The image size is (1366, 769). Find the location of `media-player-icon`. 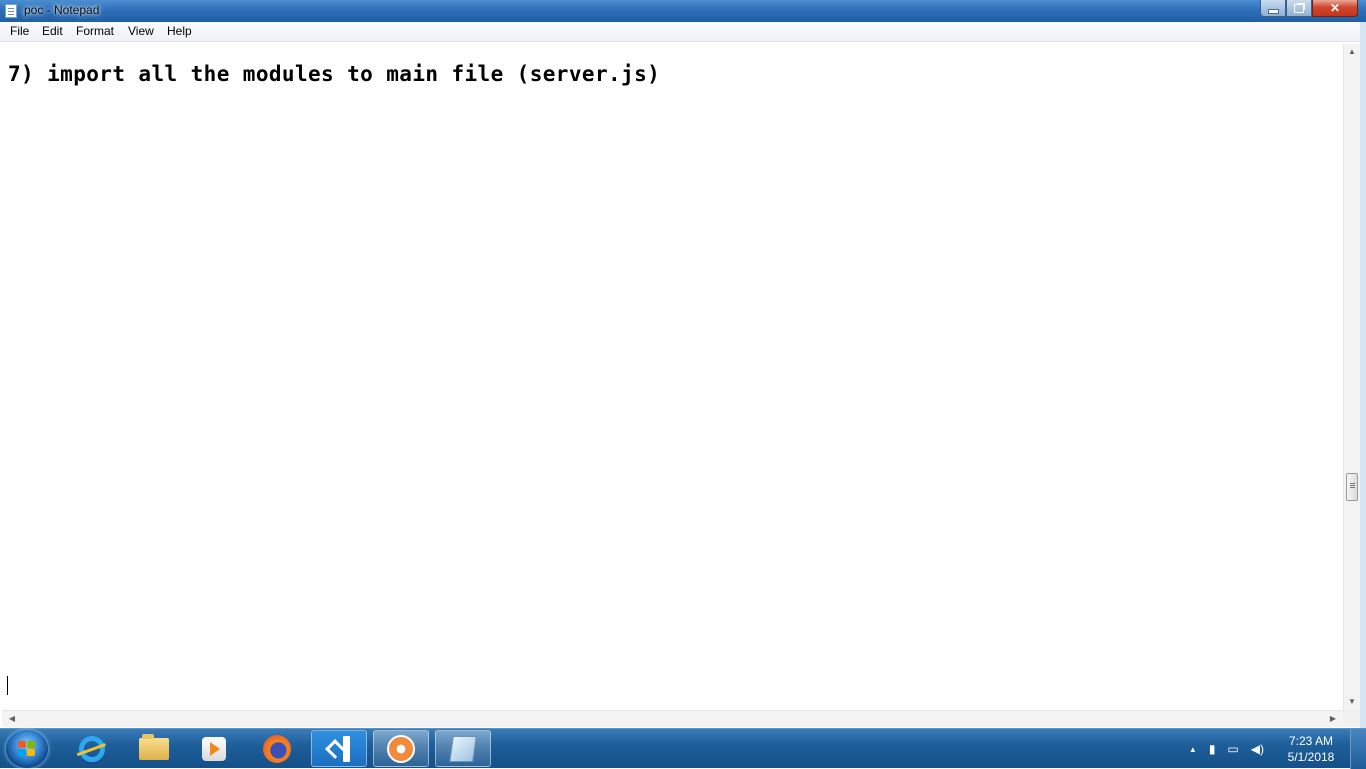

media-player-icon is located at coordinates (214, 748).